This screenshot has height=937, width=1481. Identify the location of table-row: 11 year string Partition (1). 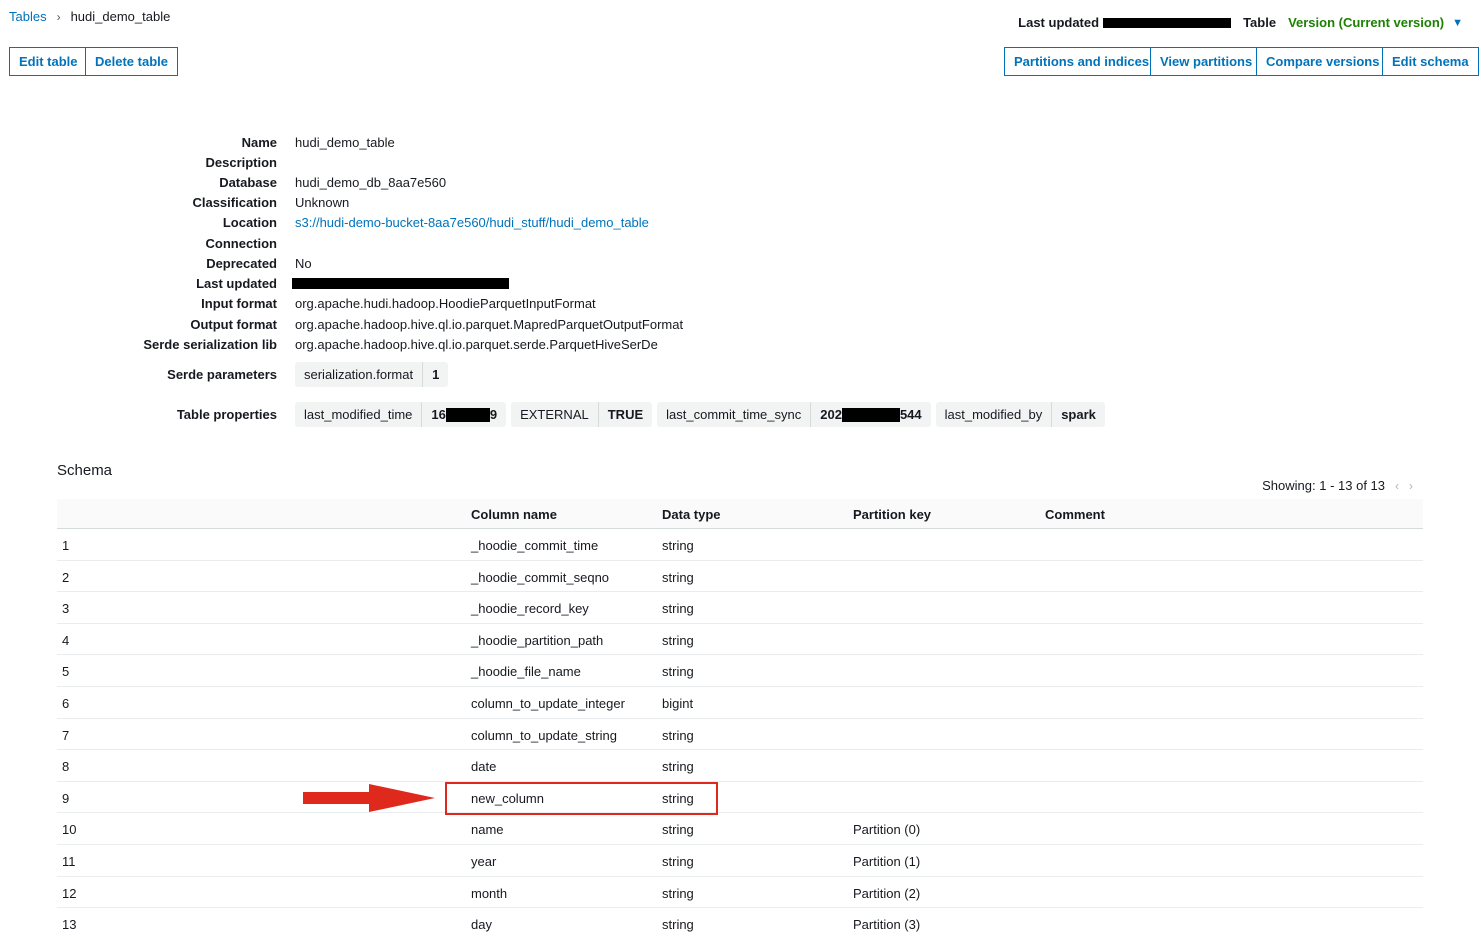
(740, 861).